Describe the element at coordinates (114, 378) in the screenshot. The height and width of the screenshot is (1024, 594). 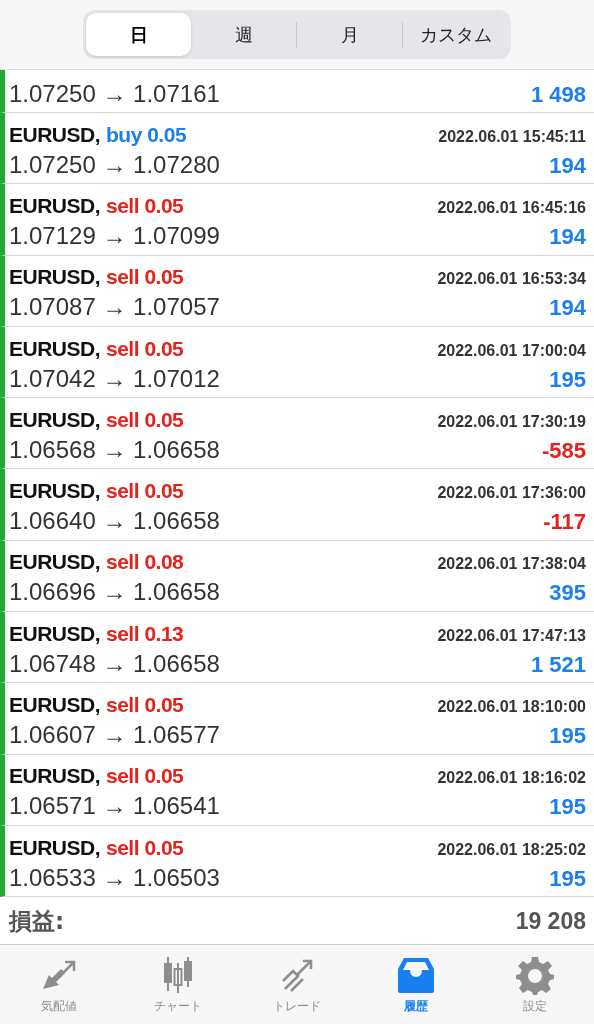
I see `price-change: 1.07042 → 1.07012` at that location.